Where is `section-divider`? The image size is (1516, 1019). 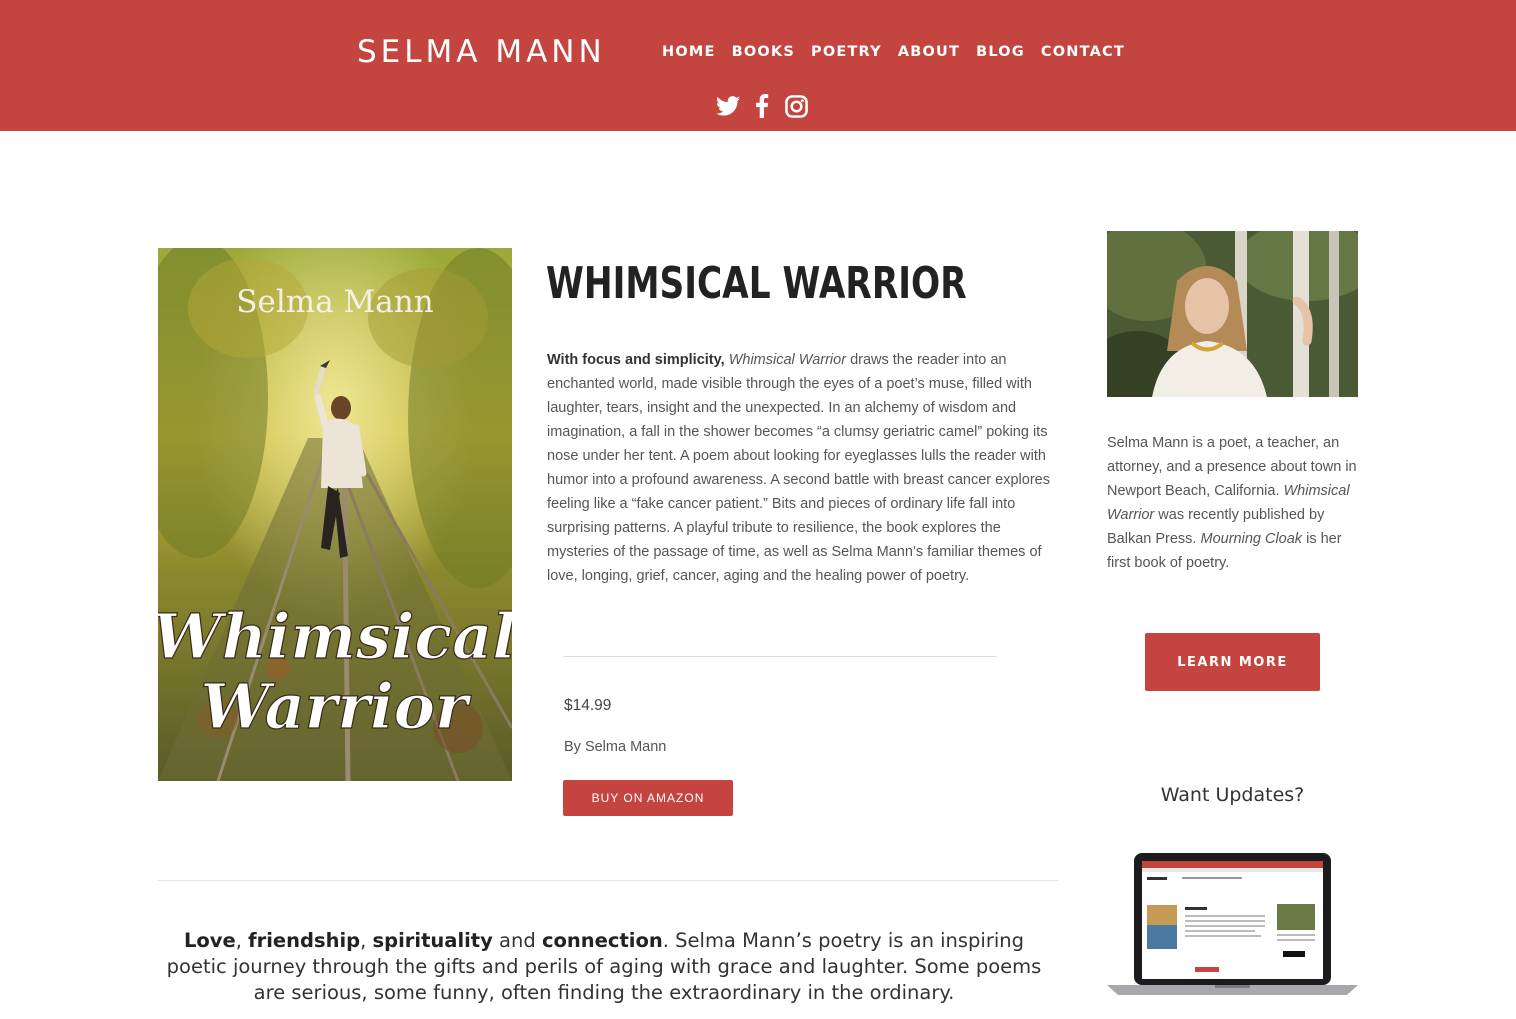
section-divider is located at coordinates (608, 880).